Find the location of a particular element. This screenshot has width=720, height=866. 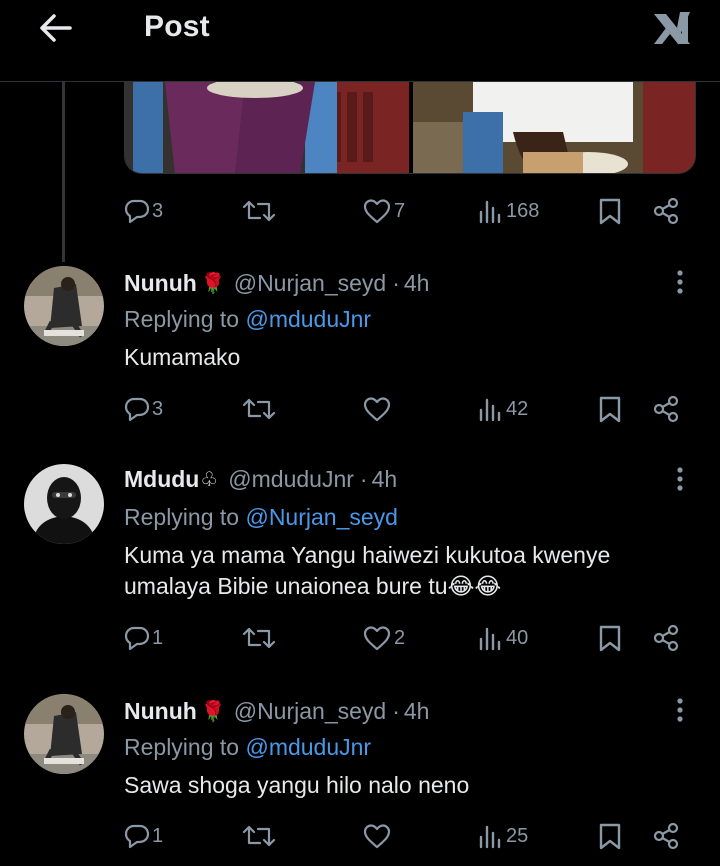

page-title: Post is located at coordinates (177, 26).